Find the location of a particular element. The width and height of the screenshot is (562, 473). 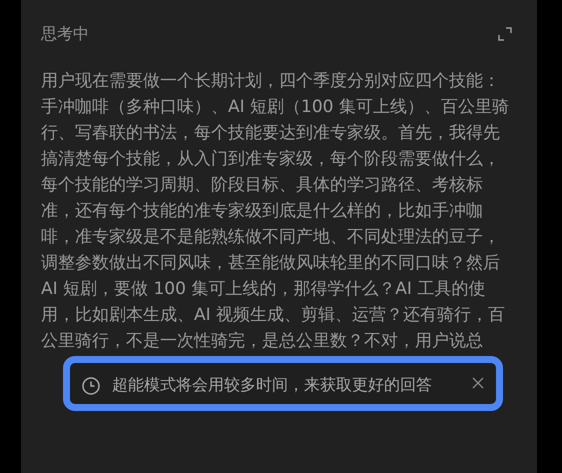

toast-message: 超能模式将会用较多时间，来获取更好的回答 is located at coordinates (272, 385).